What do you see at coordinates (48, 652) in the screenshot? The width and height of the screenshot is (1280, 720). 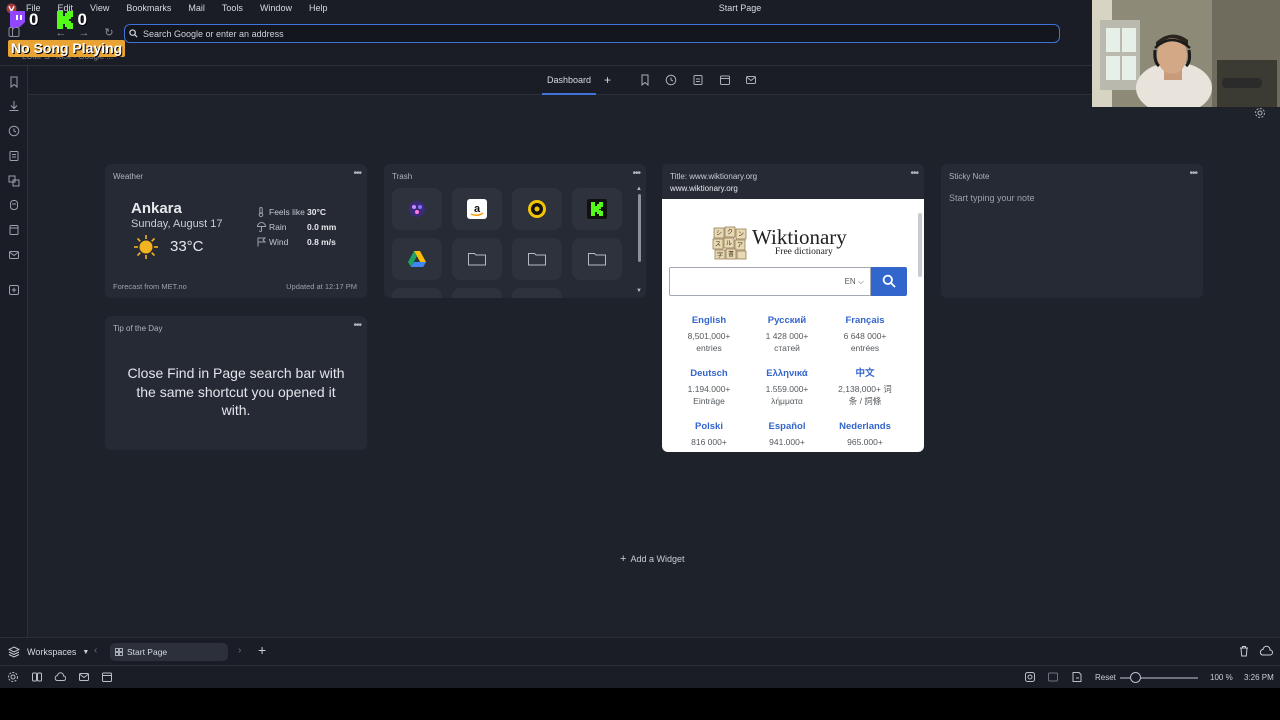 I see `workspaces-button: Workspaces ▼` at bounding box center [48, 652].